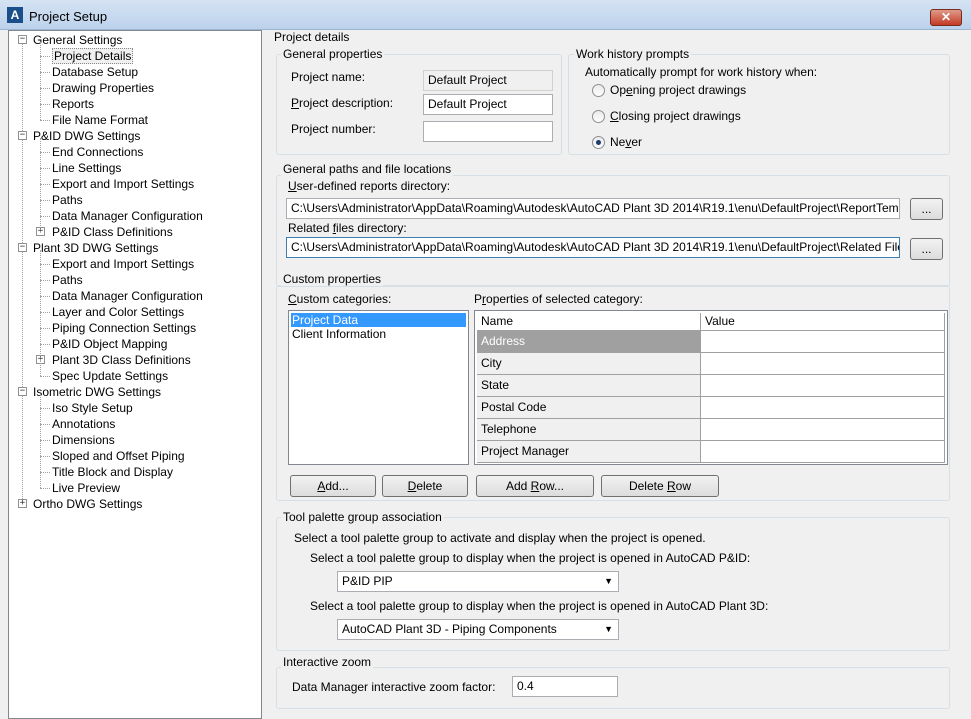  What do you see at coordinates (83, 424) in the screenshot?
I see `tree-item-annotations: Annotations` at bounding box center [83, 424].